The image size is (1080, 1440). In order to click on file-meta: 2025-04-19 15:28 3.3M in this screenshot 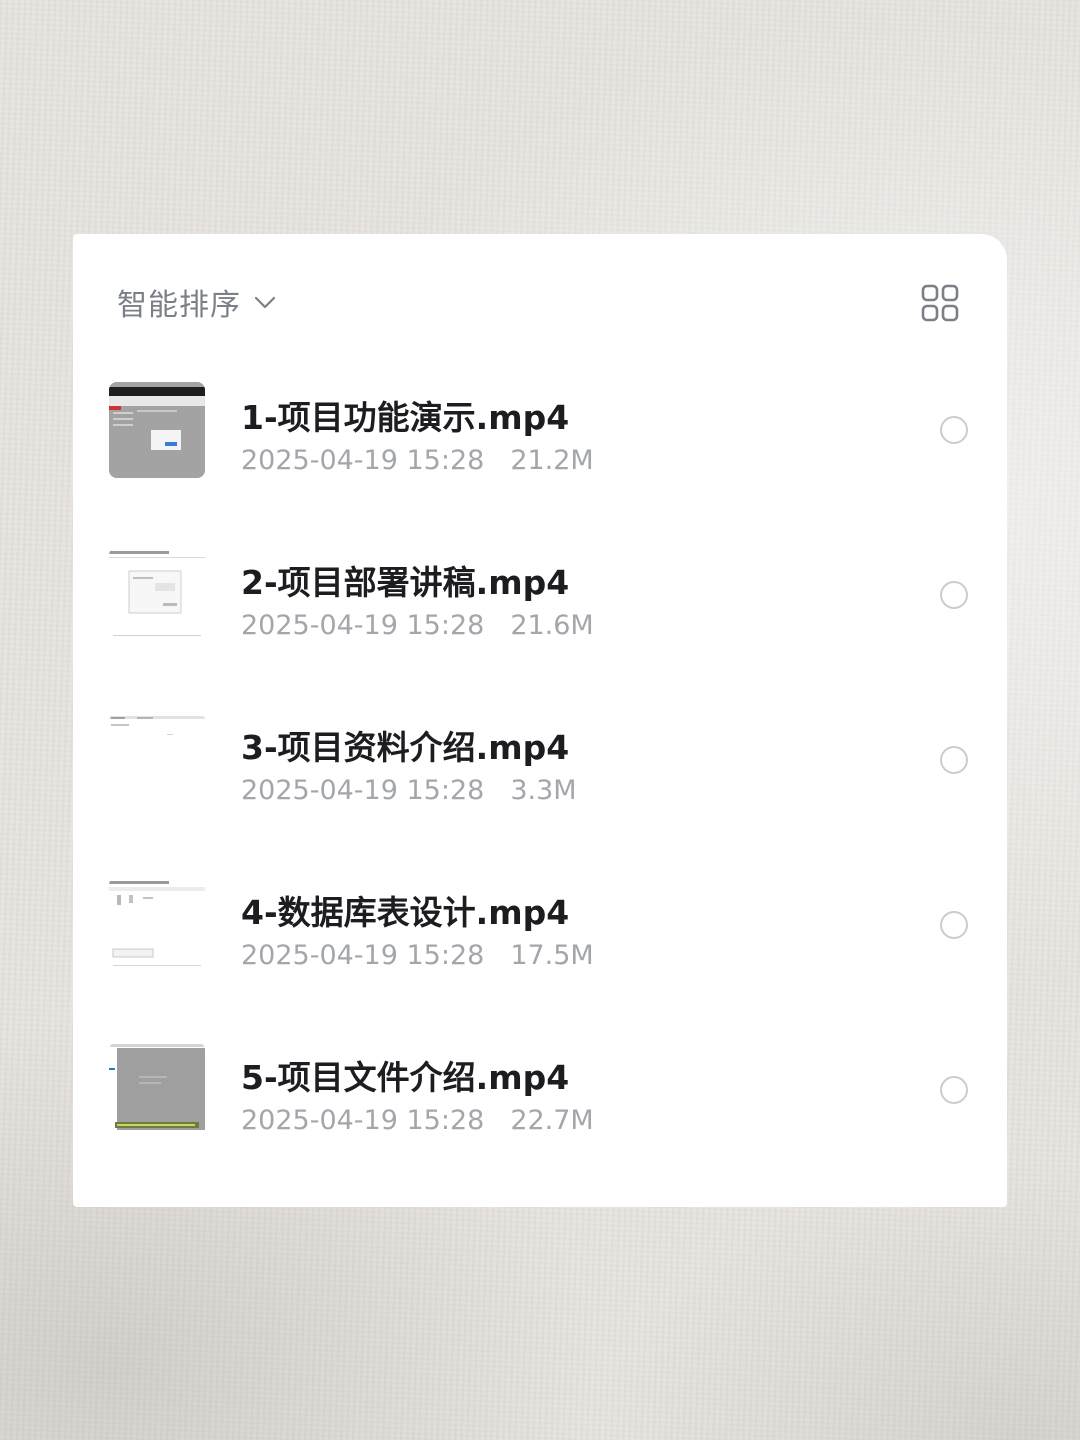, I will do `click(409, 790)`.